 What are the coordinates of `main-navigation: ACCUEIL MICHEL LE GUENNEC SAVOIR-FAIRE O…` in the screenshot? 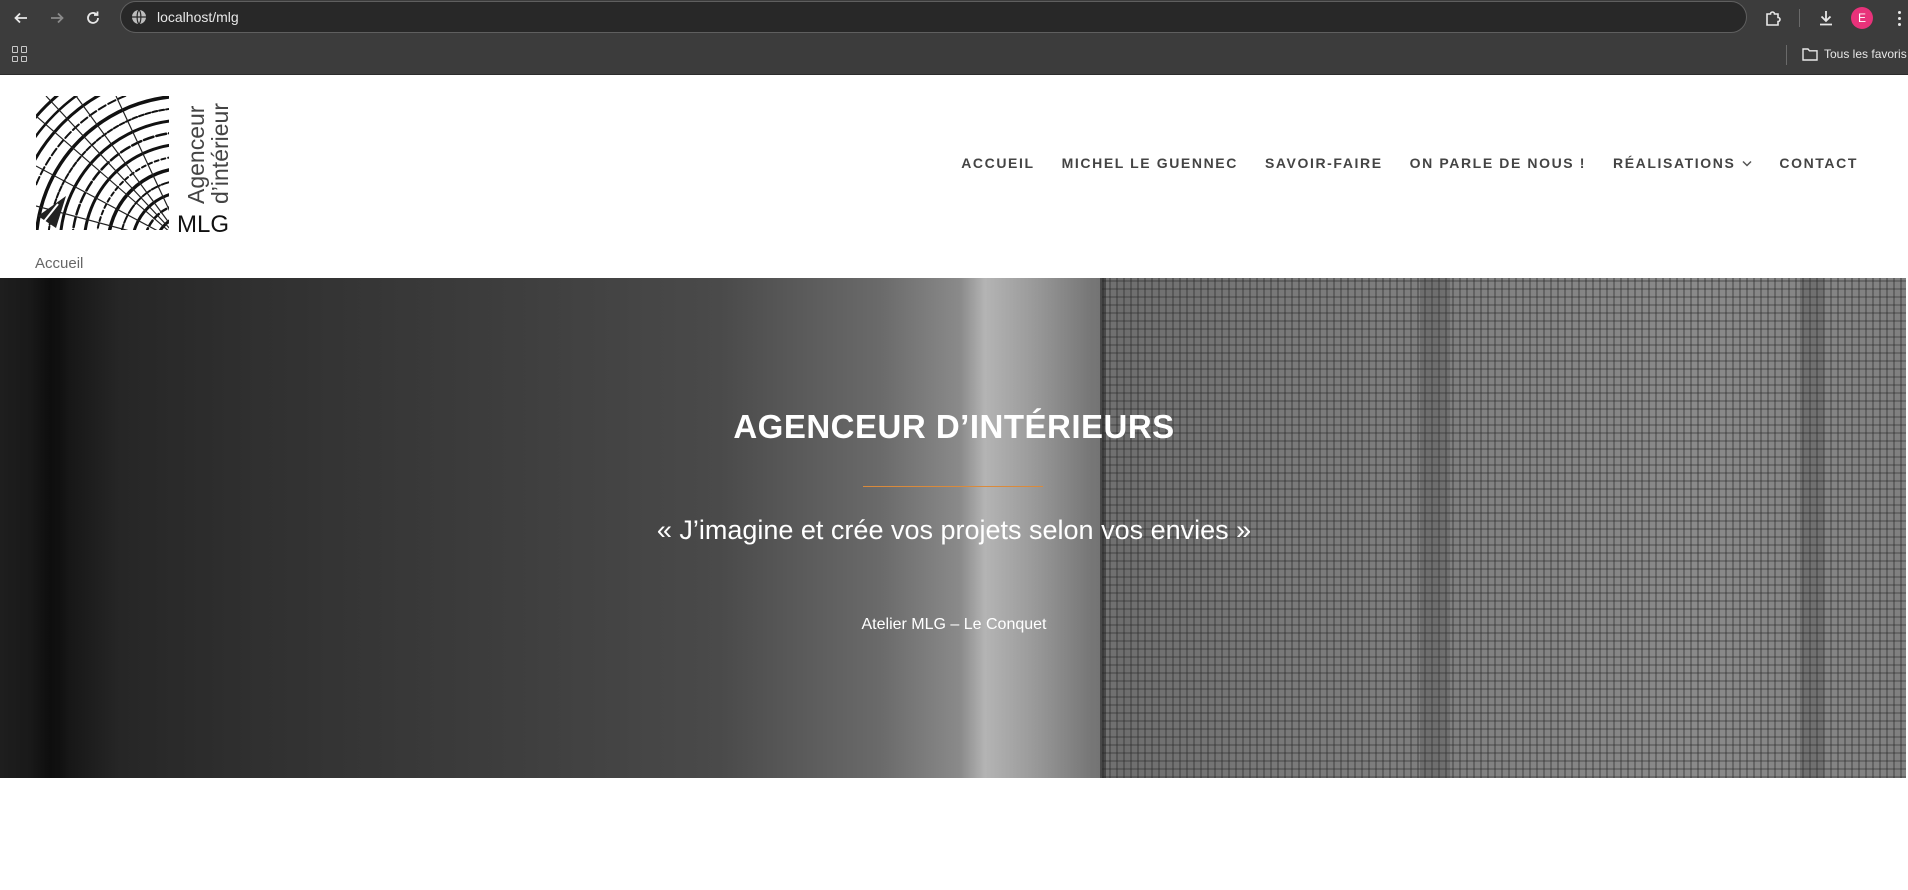 It's located at (1409, 163).